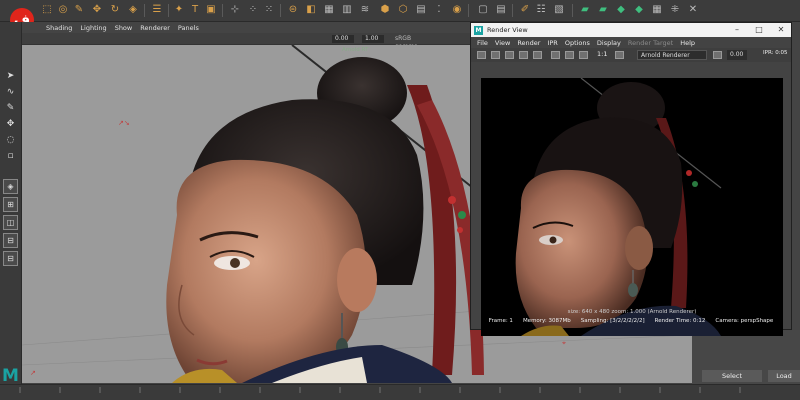 This screenshot has width=800, height=400. What do you see at coordinates (385, 10) in the screenshot?
I see `cube-icon: ⬢` at bounding box center [385, 10].